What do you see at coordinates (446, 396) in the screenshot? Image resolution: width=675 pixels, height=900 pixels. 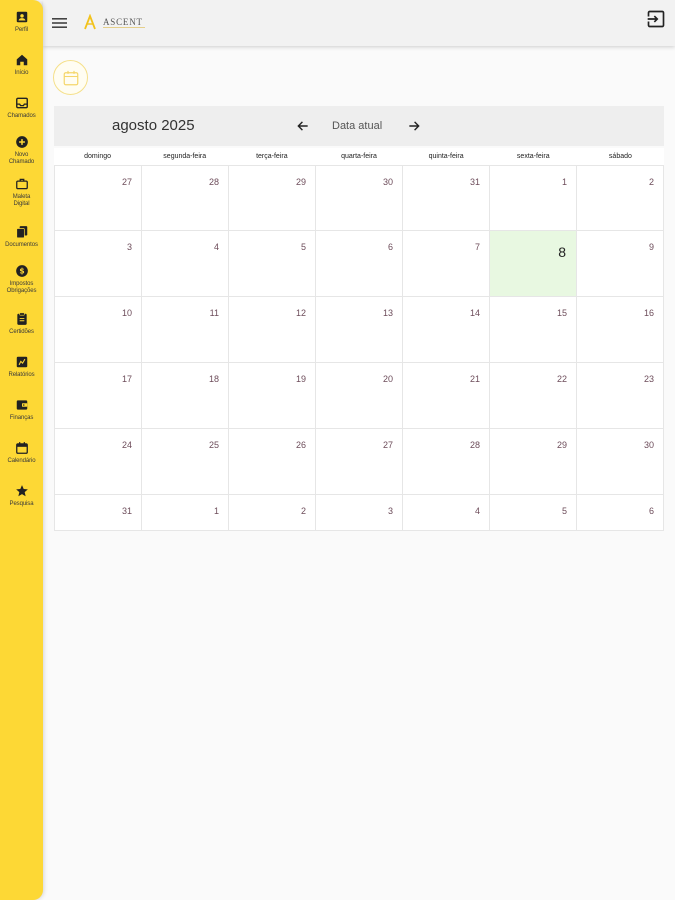 I see `calendar-day-cell: 21` at bounding box center [446, 396].